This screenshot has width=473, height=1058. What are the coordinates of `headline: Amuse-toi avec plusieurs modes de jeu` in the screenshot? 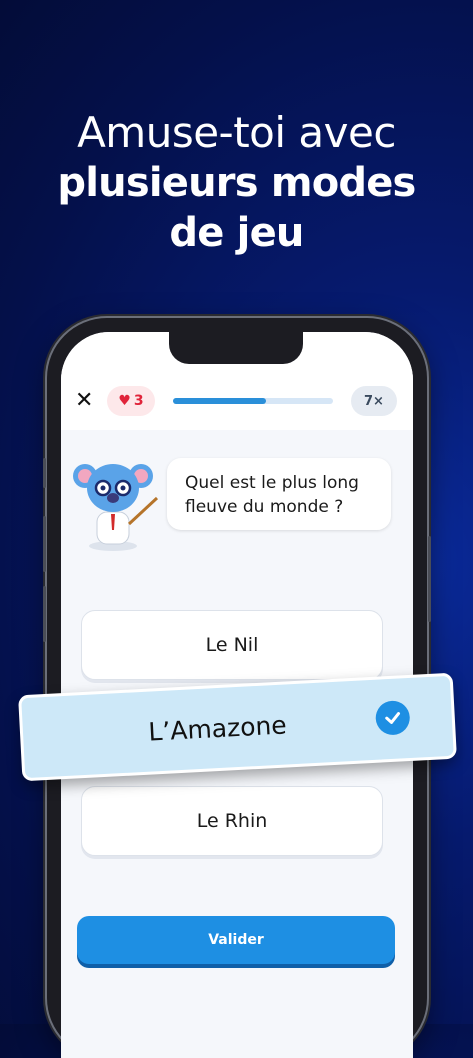 It's located at (236, 183).